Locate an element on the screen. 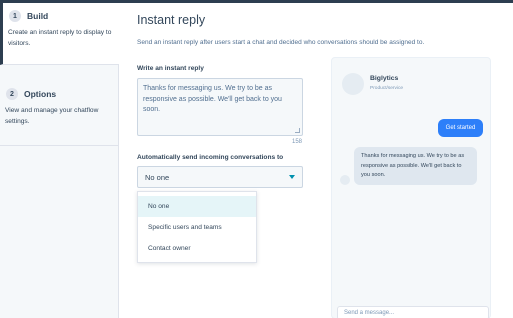  step-options-description: View and manage your chatflow settings. is located at coordinates (52, 116).